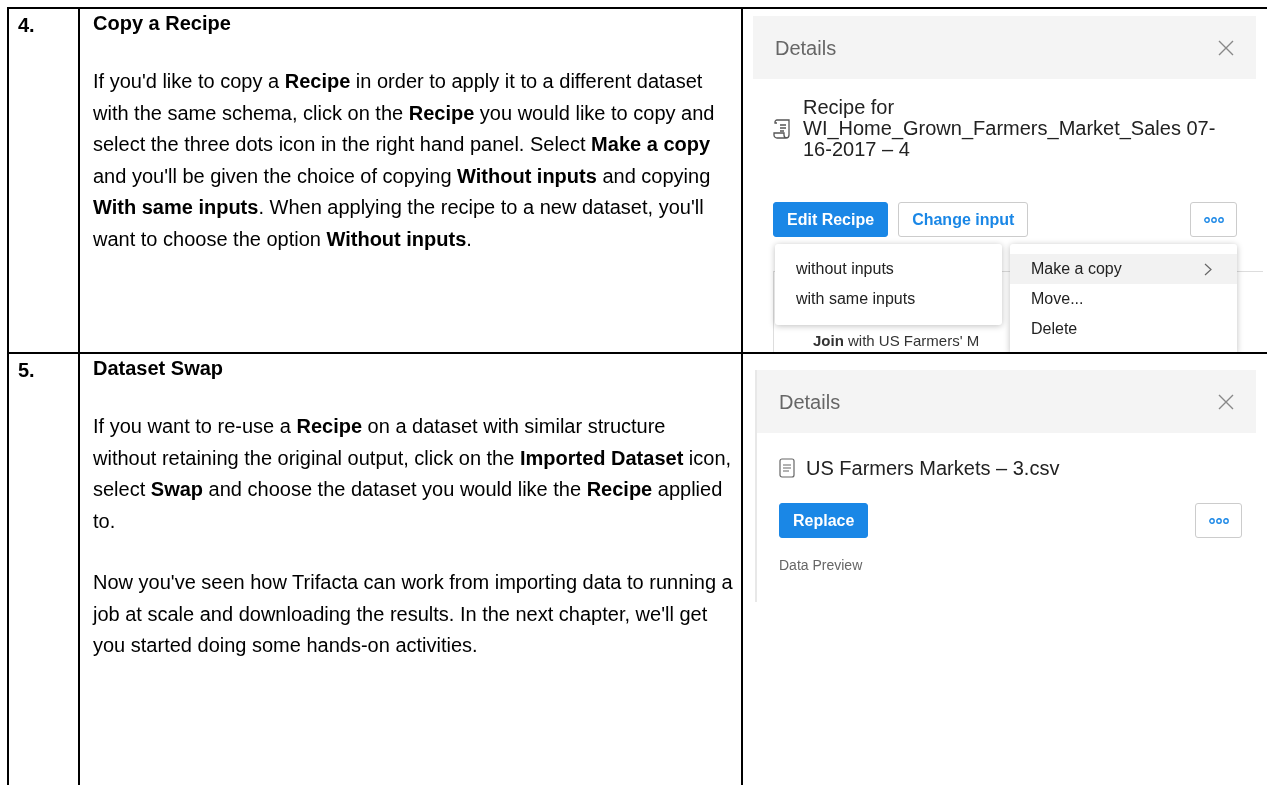 This screenshot has width=1267, height=785. I want to click on document-icon, so click(787, 468).